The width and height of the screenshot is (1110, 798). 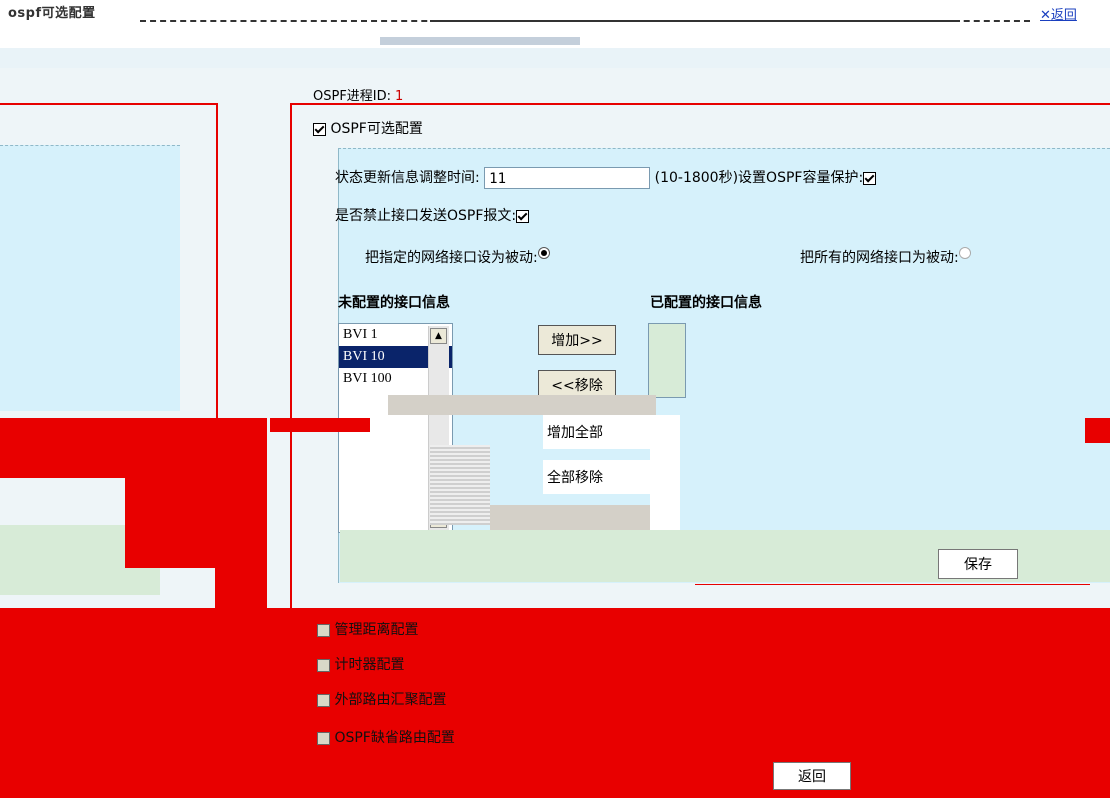 I want to click on save-button: 保存, so click(x=978, y=564).